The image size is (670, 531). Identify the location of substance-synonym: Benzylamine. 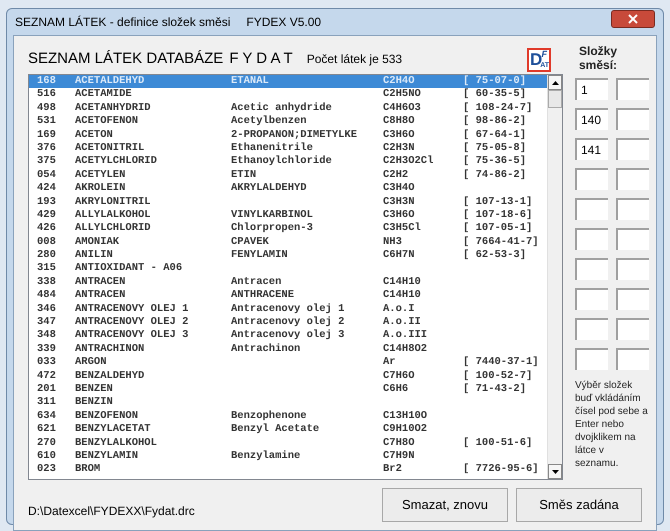
(266, 457).